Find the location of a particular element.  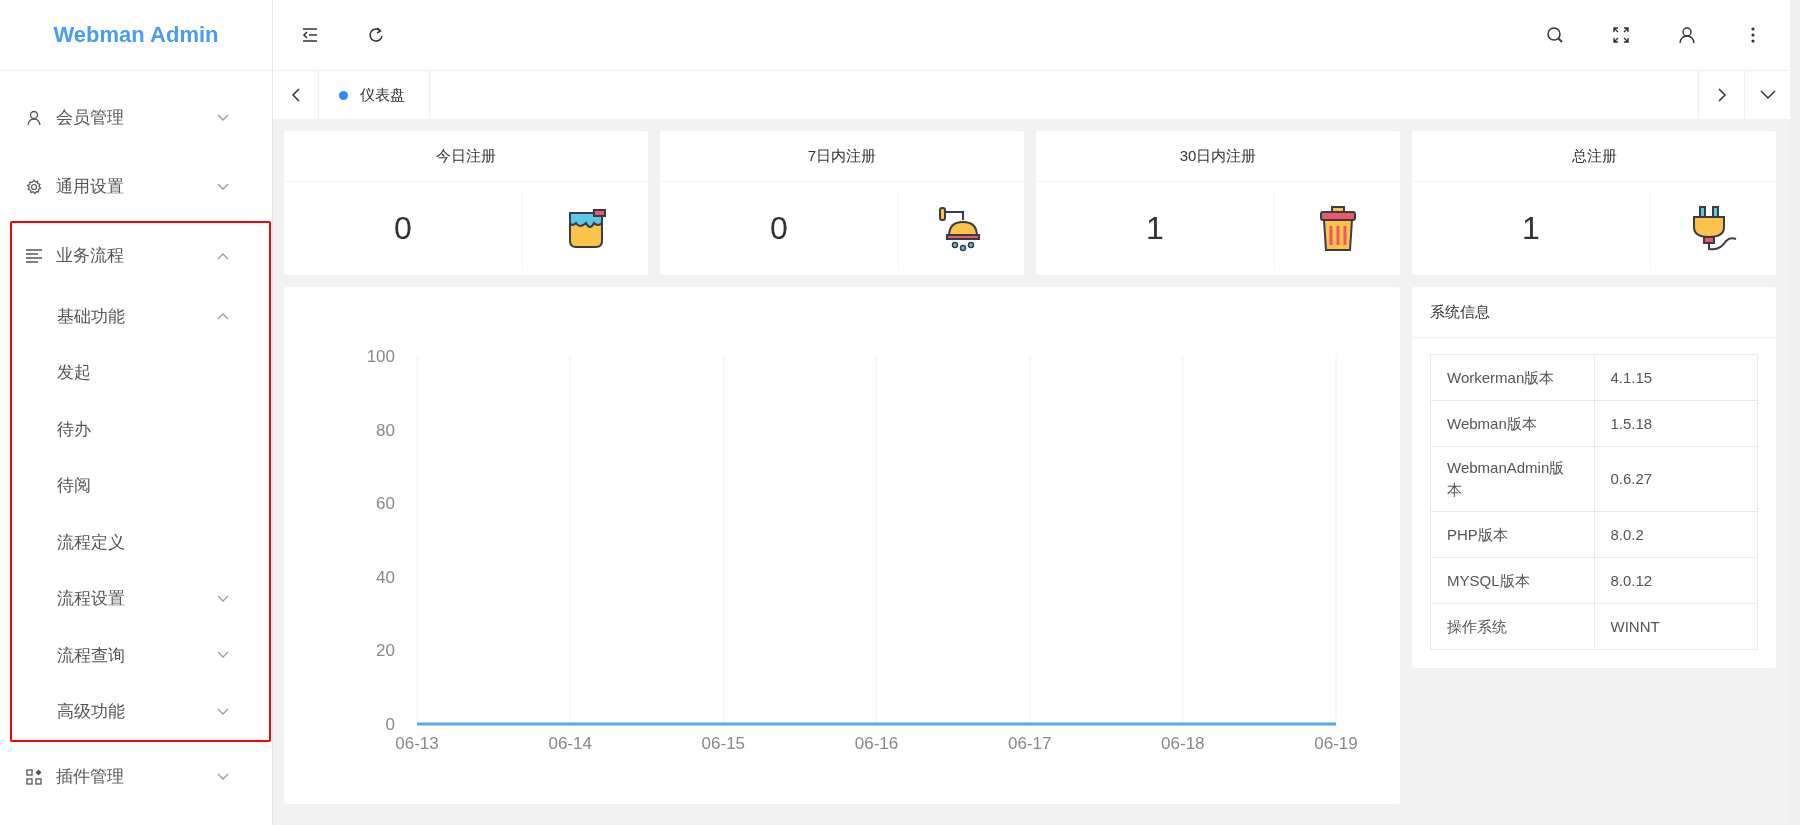

search-icon is located at coordinates (1555, 35).